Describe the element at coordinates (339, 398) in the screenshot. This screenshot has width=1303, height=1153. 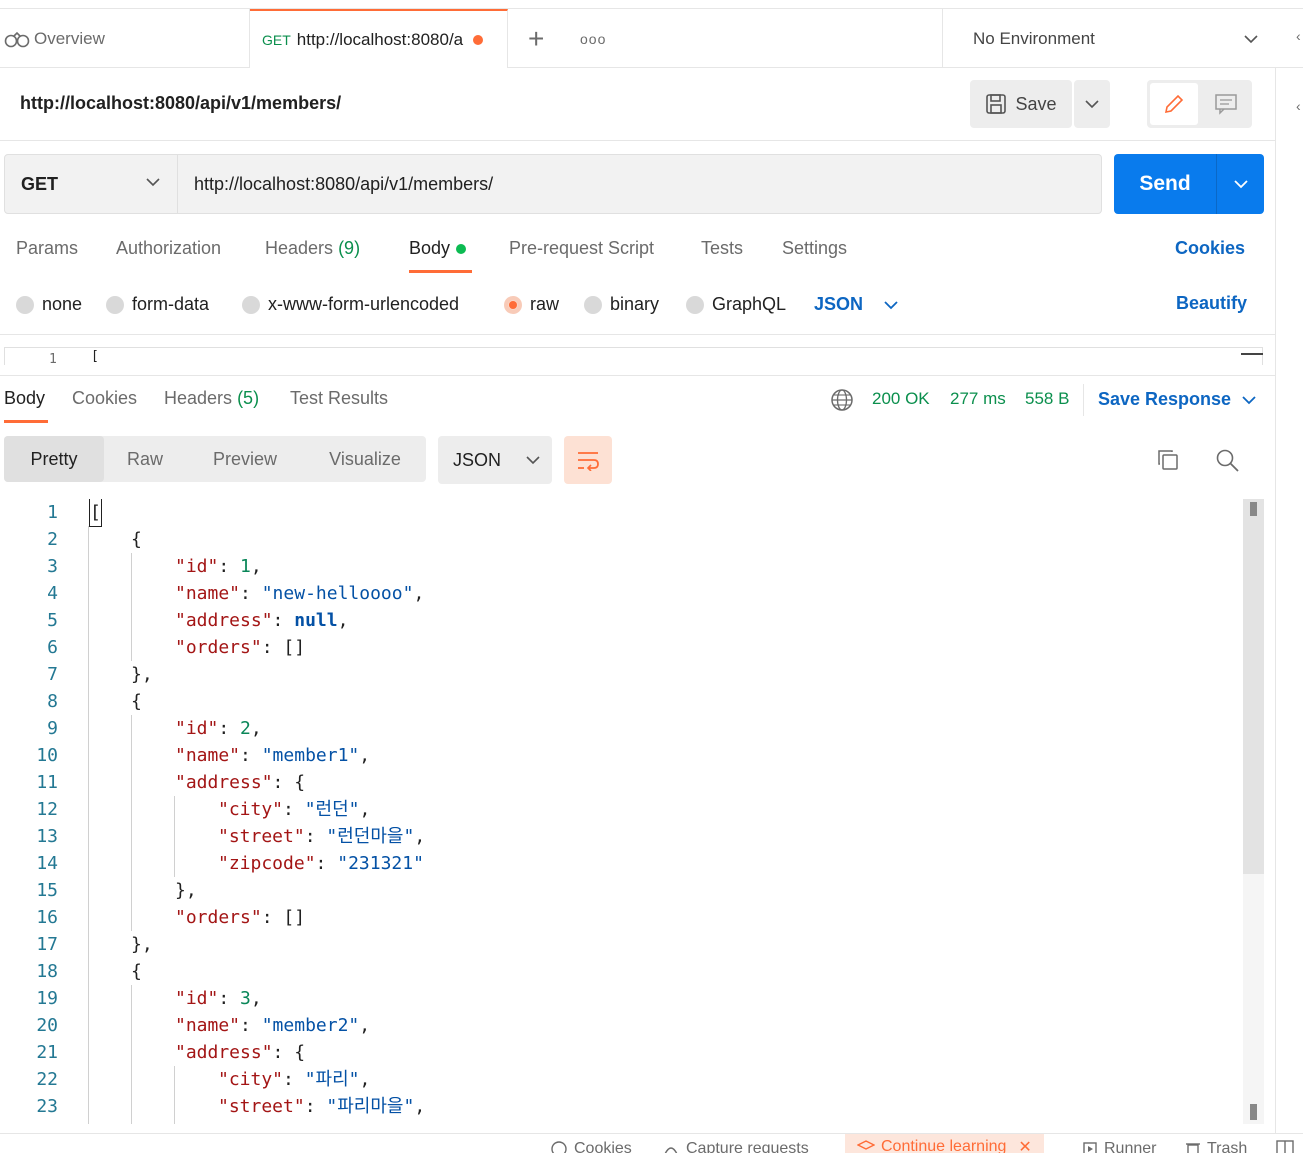
I see `response-tab-test-results: Test Results` at that location.